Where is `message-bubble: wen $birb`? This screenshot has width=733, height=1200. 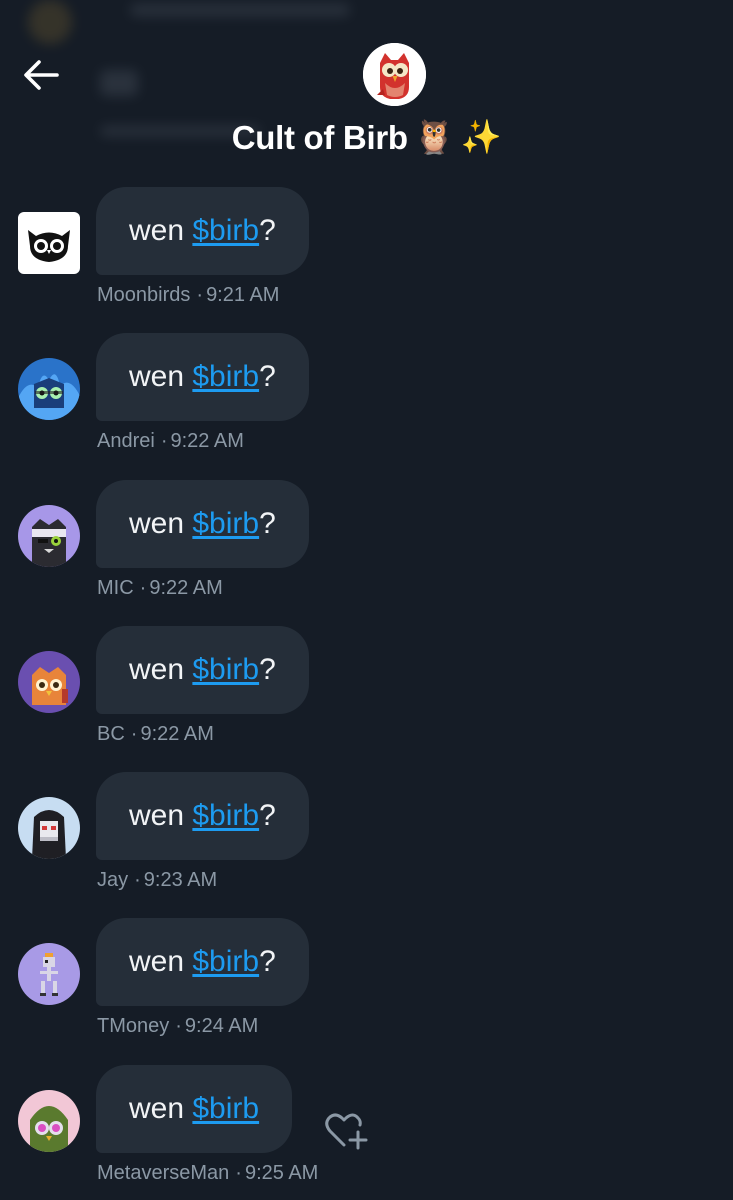
message-bubble: wen $birb is located at coordinates (194, 1108).